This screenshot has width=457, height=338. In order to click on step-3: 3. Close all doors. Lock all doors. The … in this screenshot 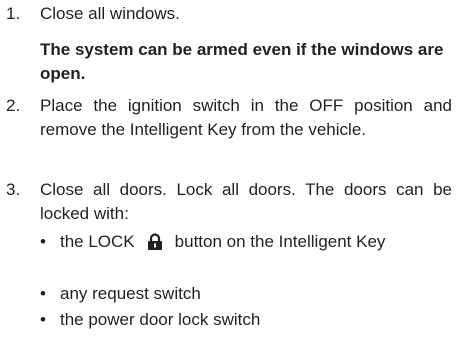, I will do `click(228, 202)`.